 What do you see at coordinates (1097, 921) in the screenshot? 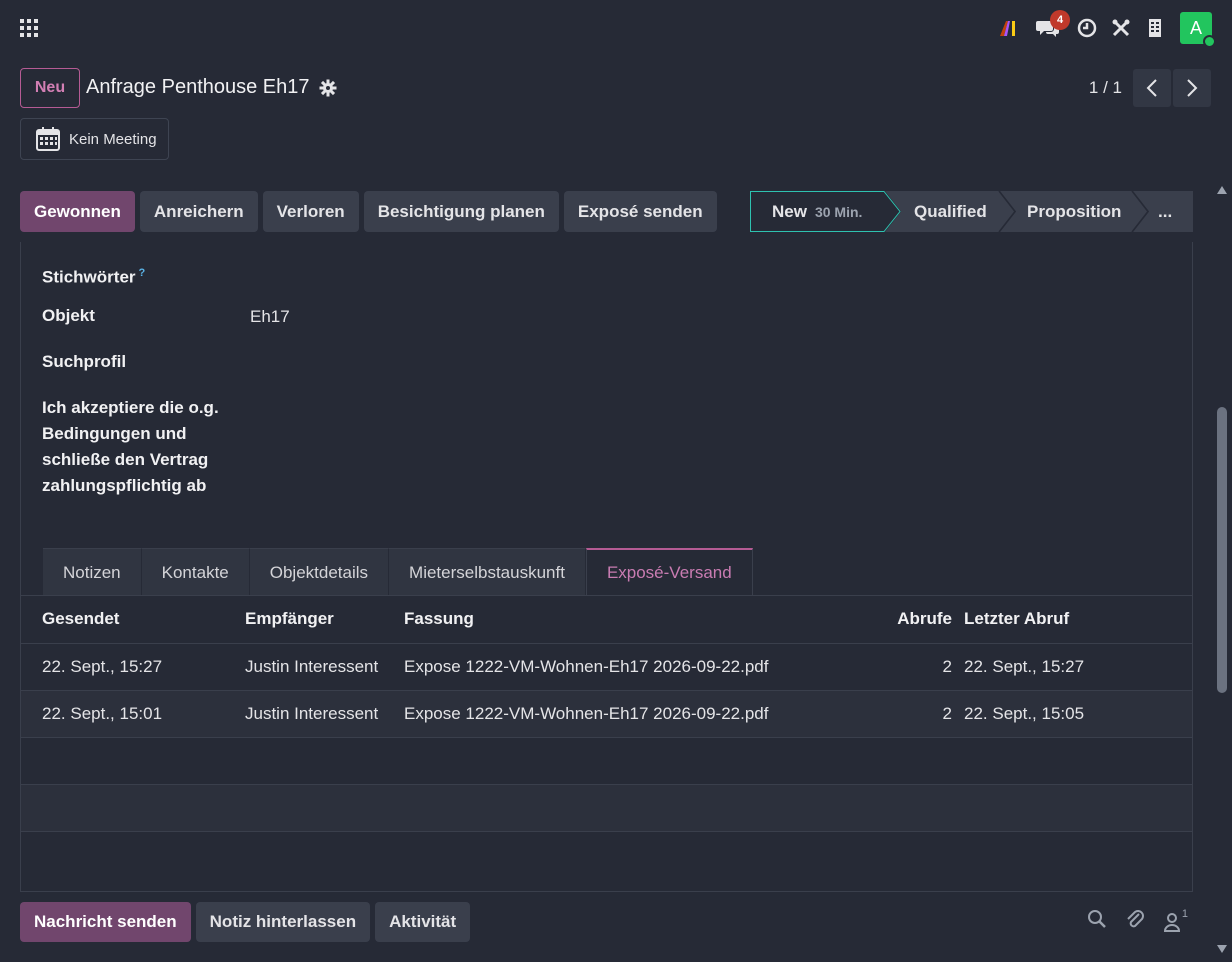
I see `search-icon` at bounding box center [1097, 921].